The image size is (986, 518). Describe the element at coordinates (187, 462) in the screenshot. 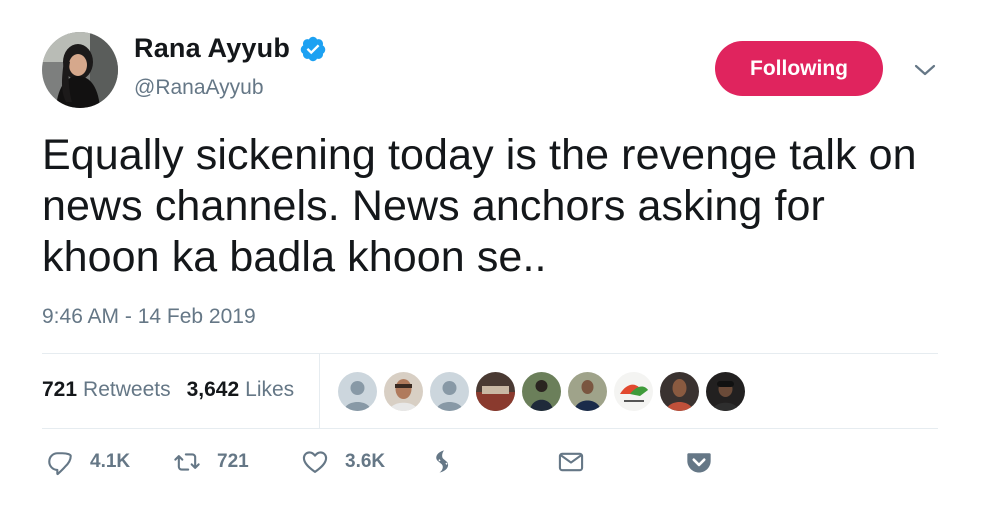

I see `retweet-icon` at that location.